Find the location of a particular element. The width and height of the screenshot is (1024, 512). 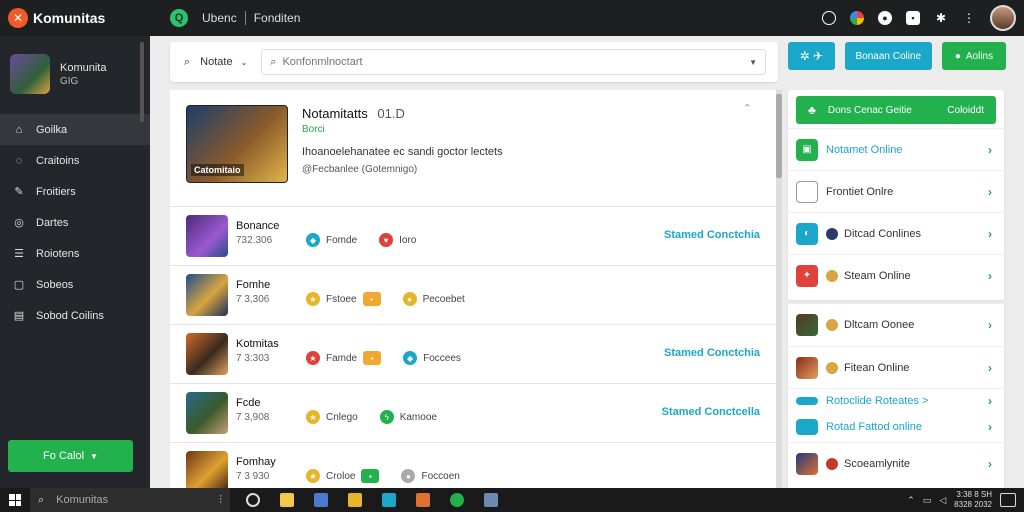

clock-icon is located at coordinates (829, 18).